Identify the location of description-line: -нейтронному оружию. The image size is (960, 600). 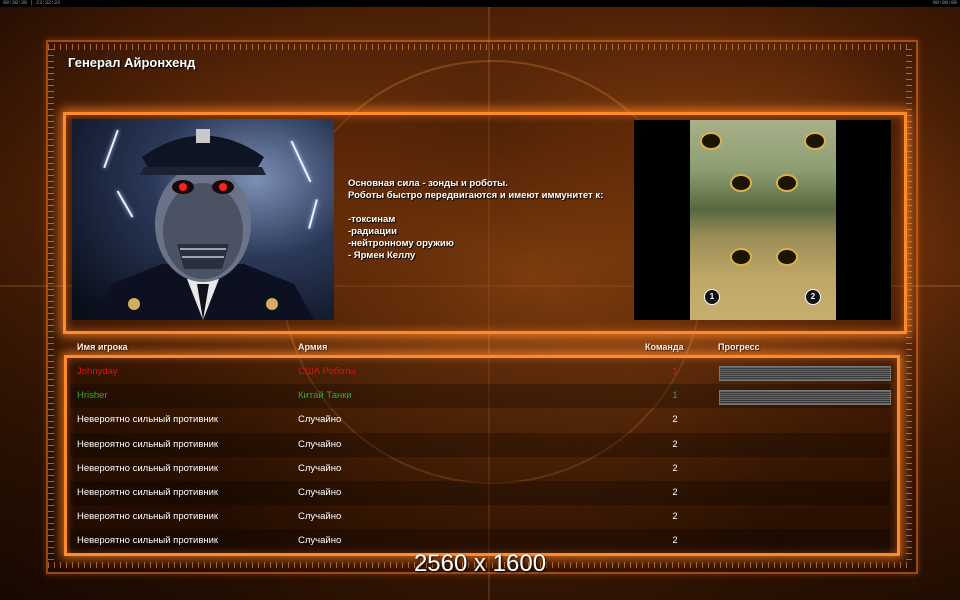
(401, 243).